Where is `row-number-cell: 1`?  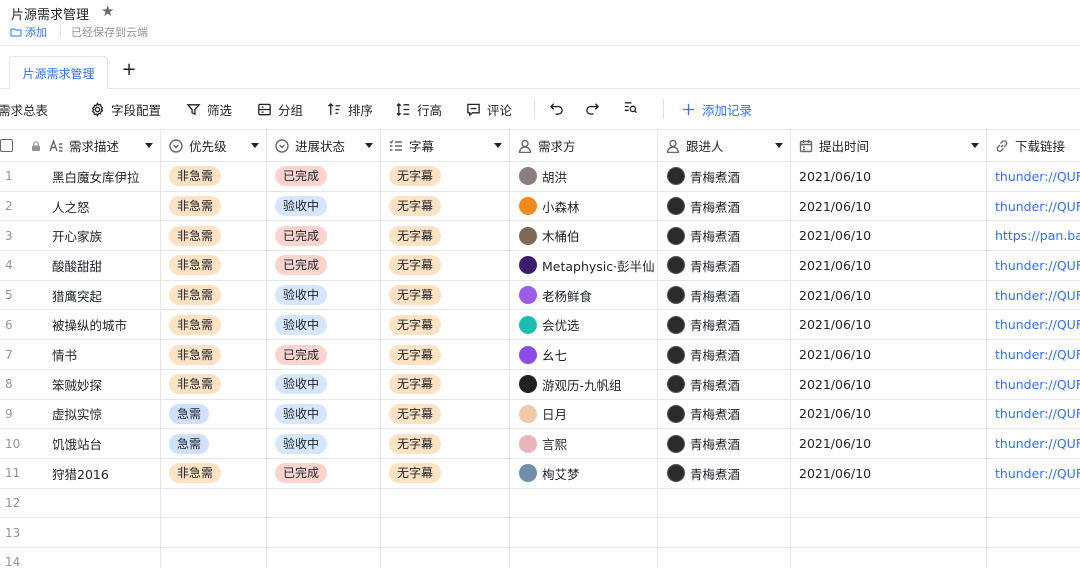 row-number-cell: 1 is located at coordinates (21, 176).